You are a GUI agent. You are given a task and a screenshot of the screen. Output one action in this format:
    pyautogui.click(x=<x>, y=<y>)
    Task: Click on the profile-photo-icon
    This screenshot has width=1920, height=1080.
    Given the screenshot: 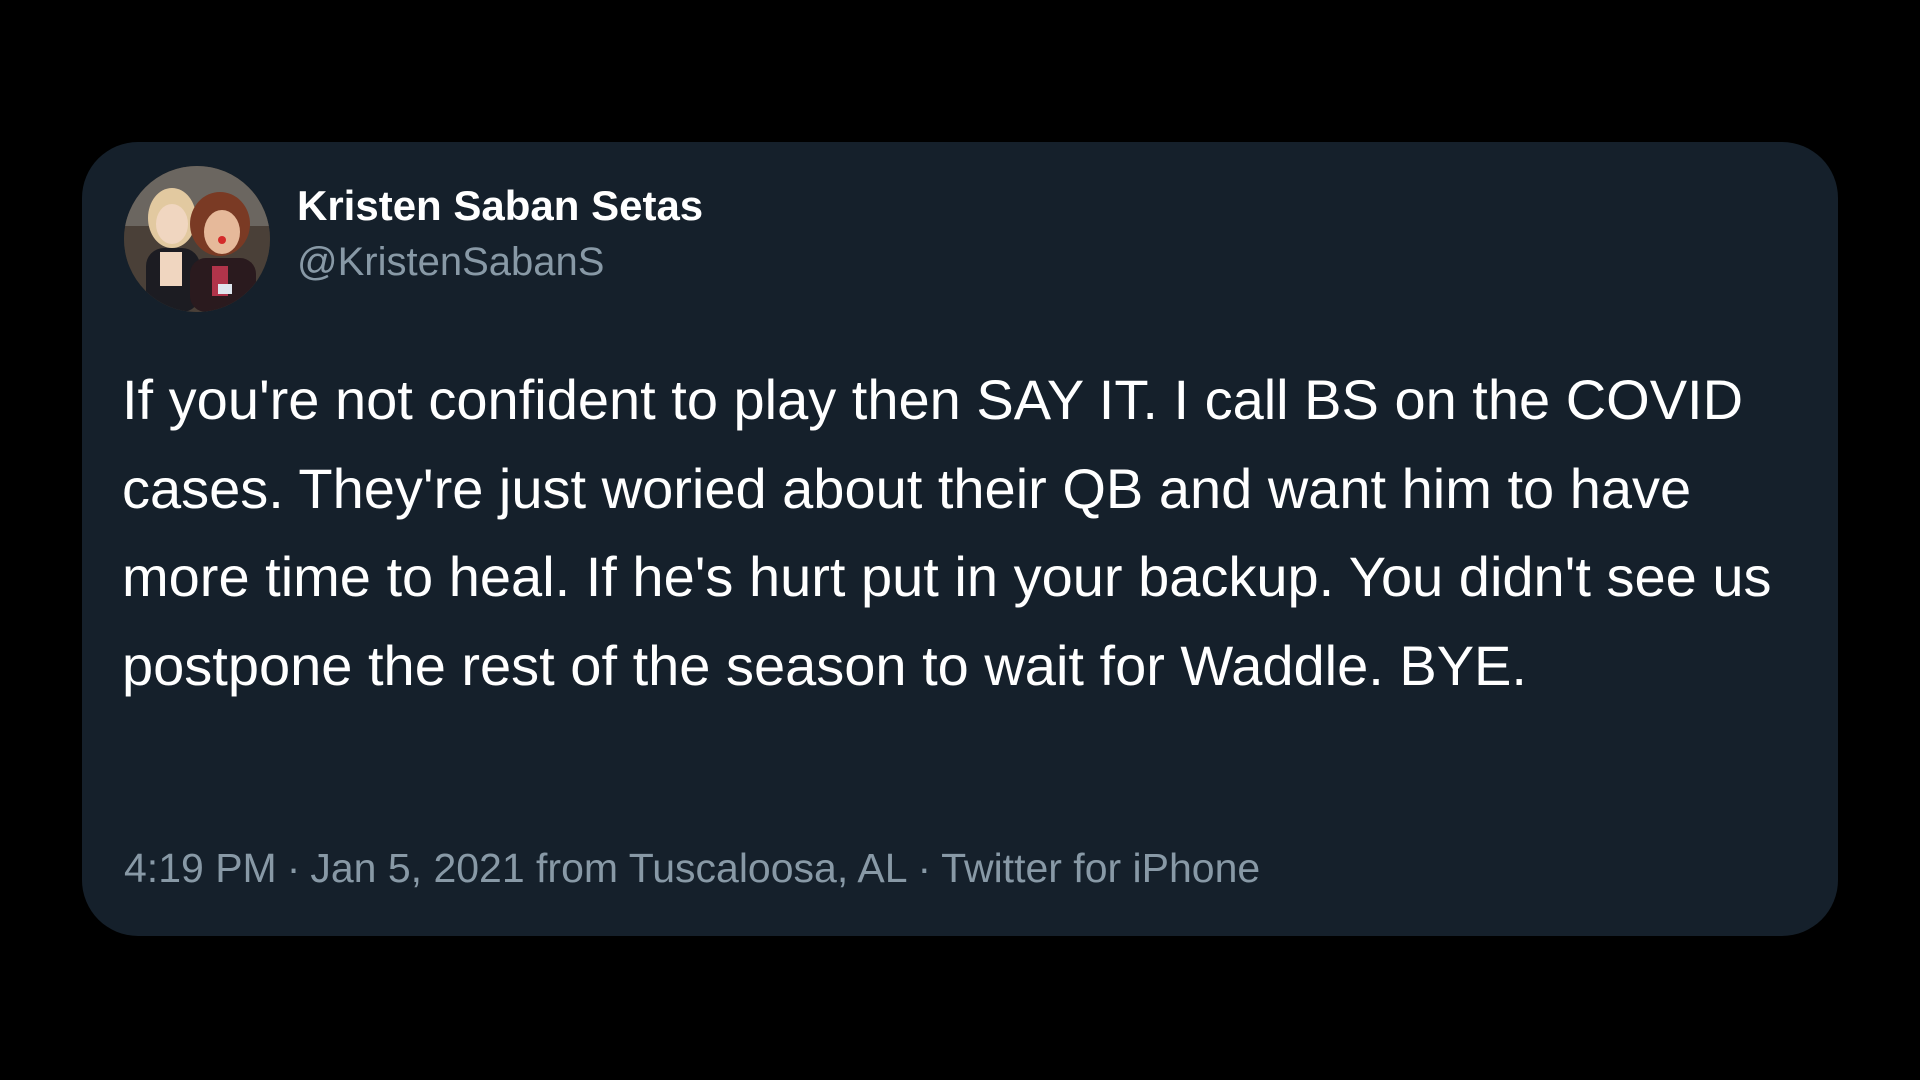 What is the action you would take?
    pyautogui.click(x=197, y=239)
    